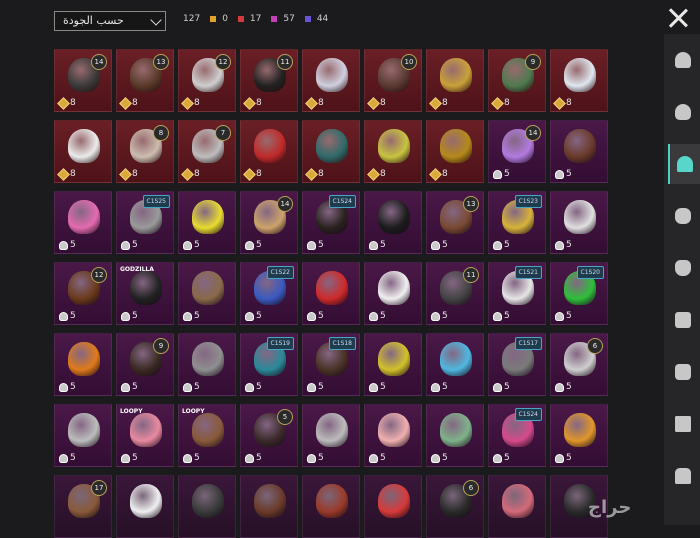 The width and height of the screenshot is (700, 538). Describe the element at coordinates (455, 506) in the screenshot. I see `inventory-item: 6` at that location.